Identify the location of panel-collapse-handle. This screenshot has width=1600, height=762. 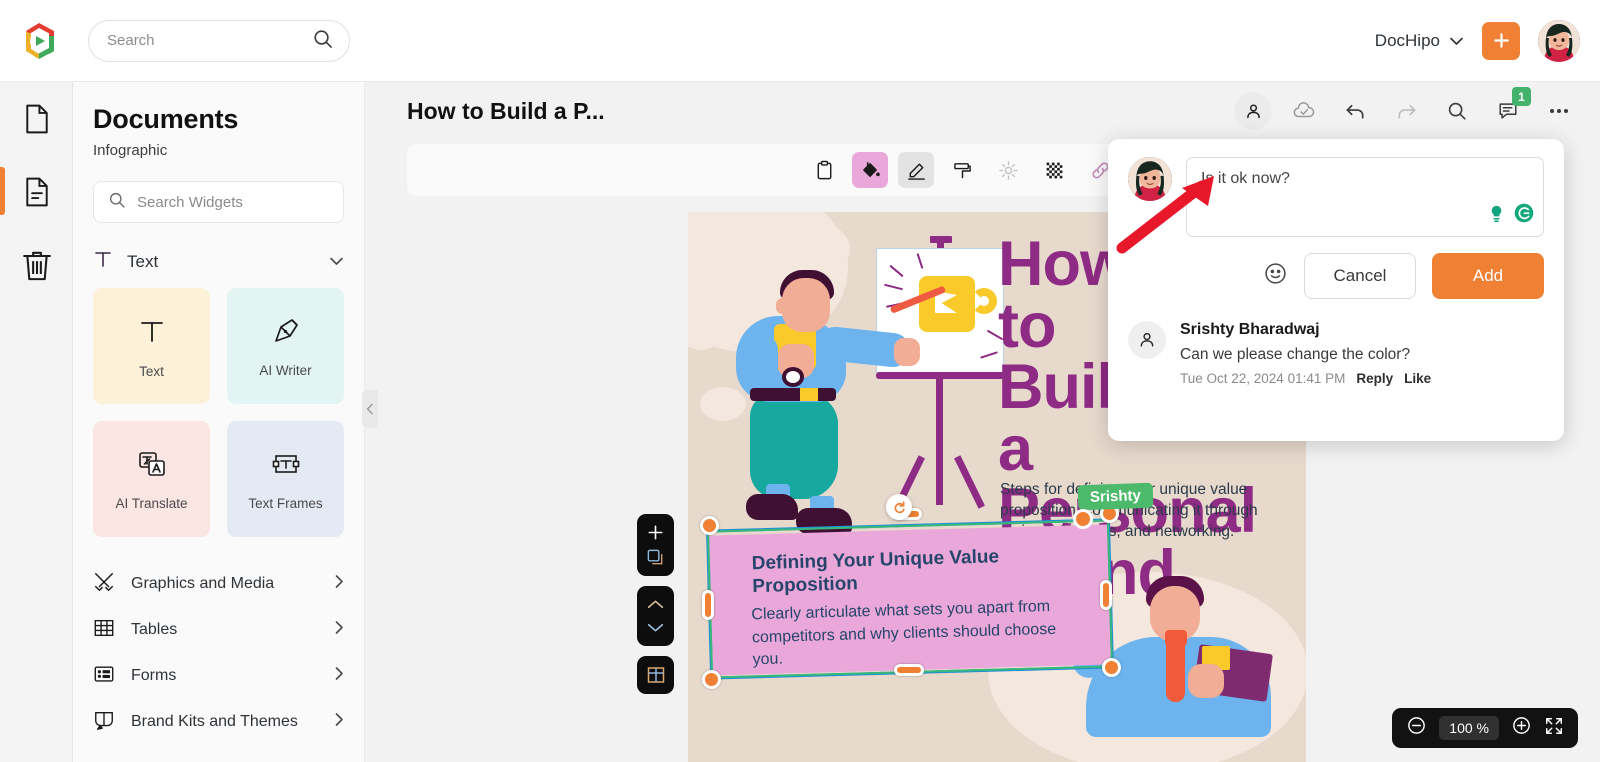
(370, 409).